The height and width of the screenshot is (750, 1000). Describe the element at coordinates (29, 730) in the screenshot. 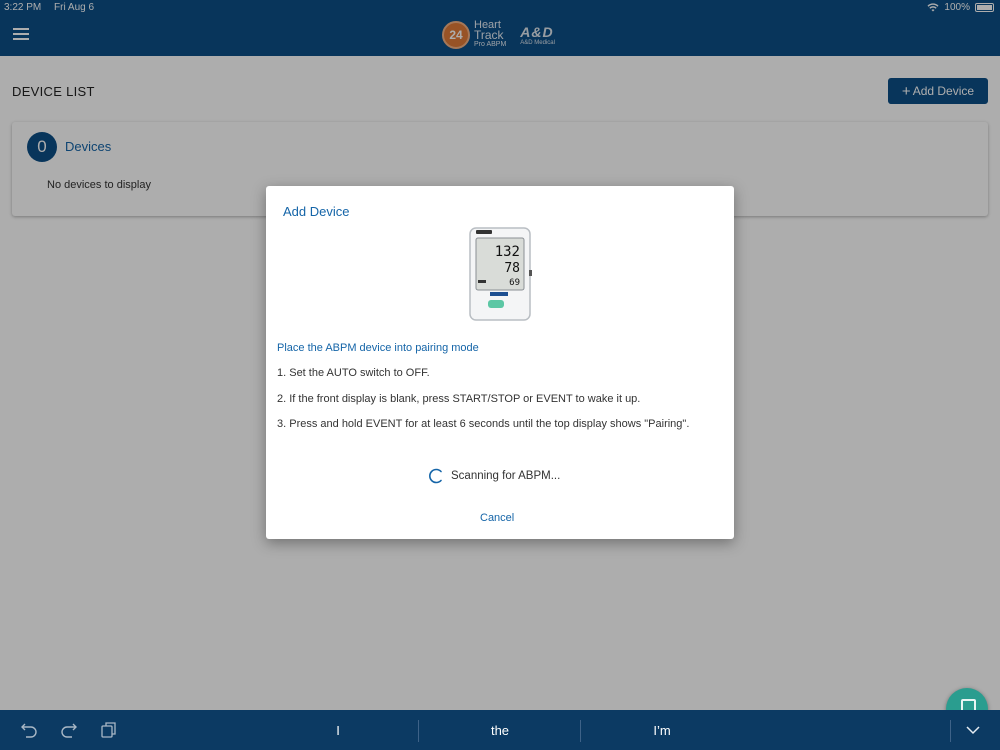

I see `undo-icon` at that location.